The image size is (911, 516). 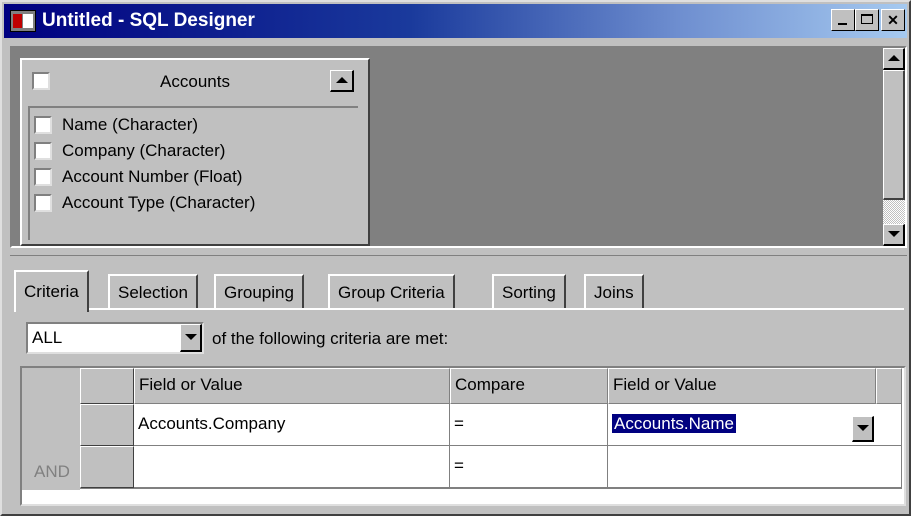 I want to click on tab-group-criteria: Group Criteria, so click(x=391, y=292).